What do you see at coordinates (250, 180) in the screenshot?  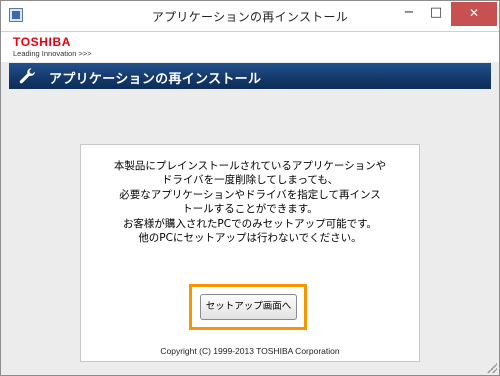 I see `message-line: ドライバを一度削除してしまっても、` at bounding box center [250, 180].